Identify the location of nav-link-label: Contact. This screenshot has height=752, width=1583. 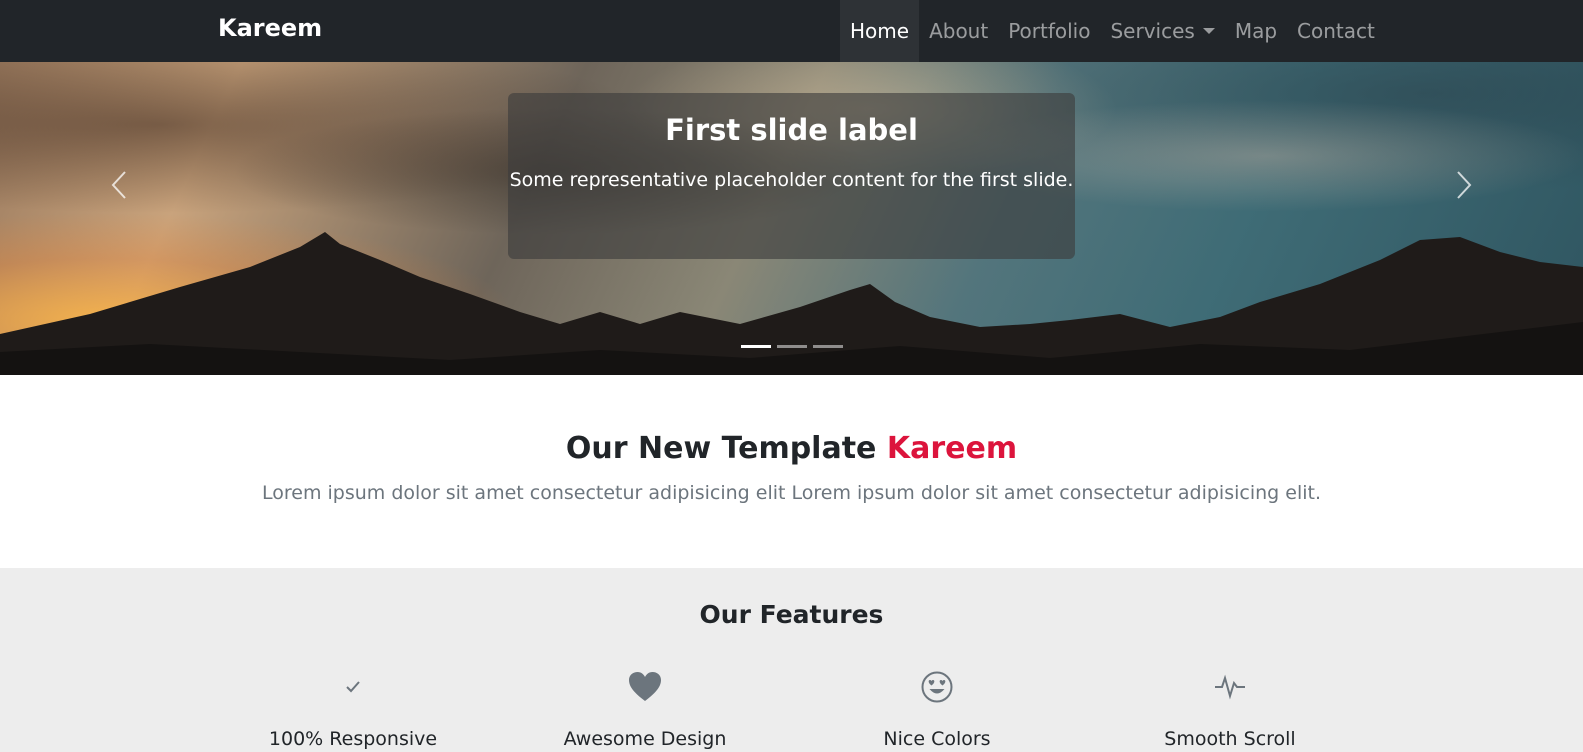
(1336, 31).